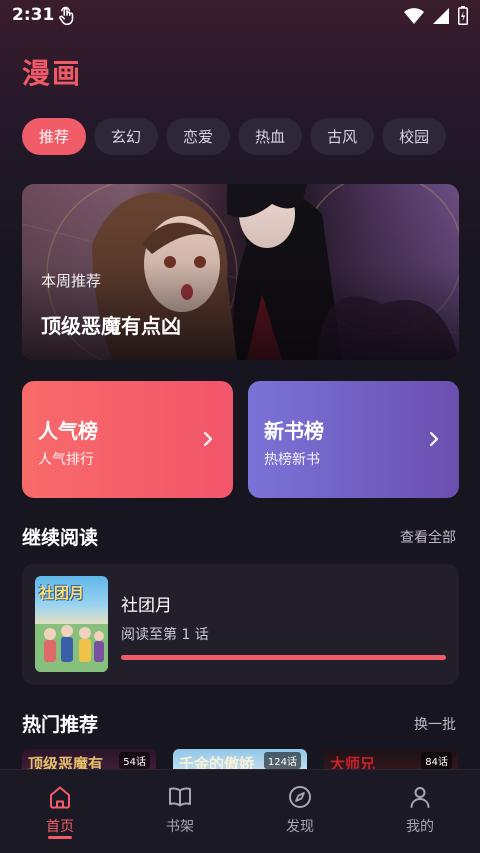 This screenshot has width=480, height=853. I want to click on episode-count-badge: 124话, so click(282, 760).